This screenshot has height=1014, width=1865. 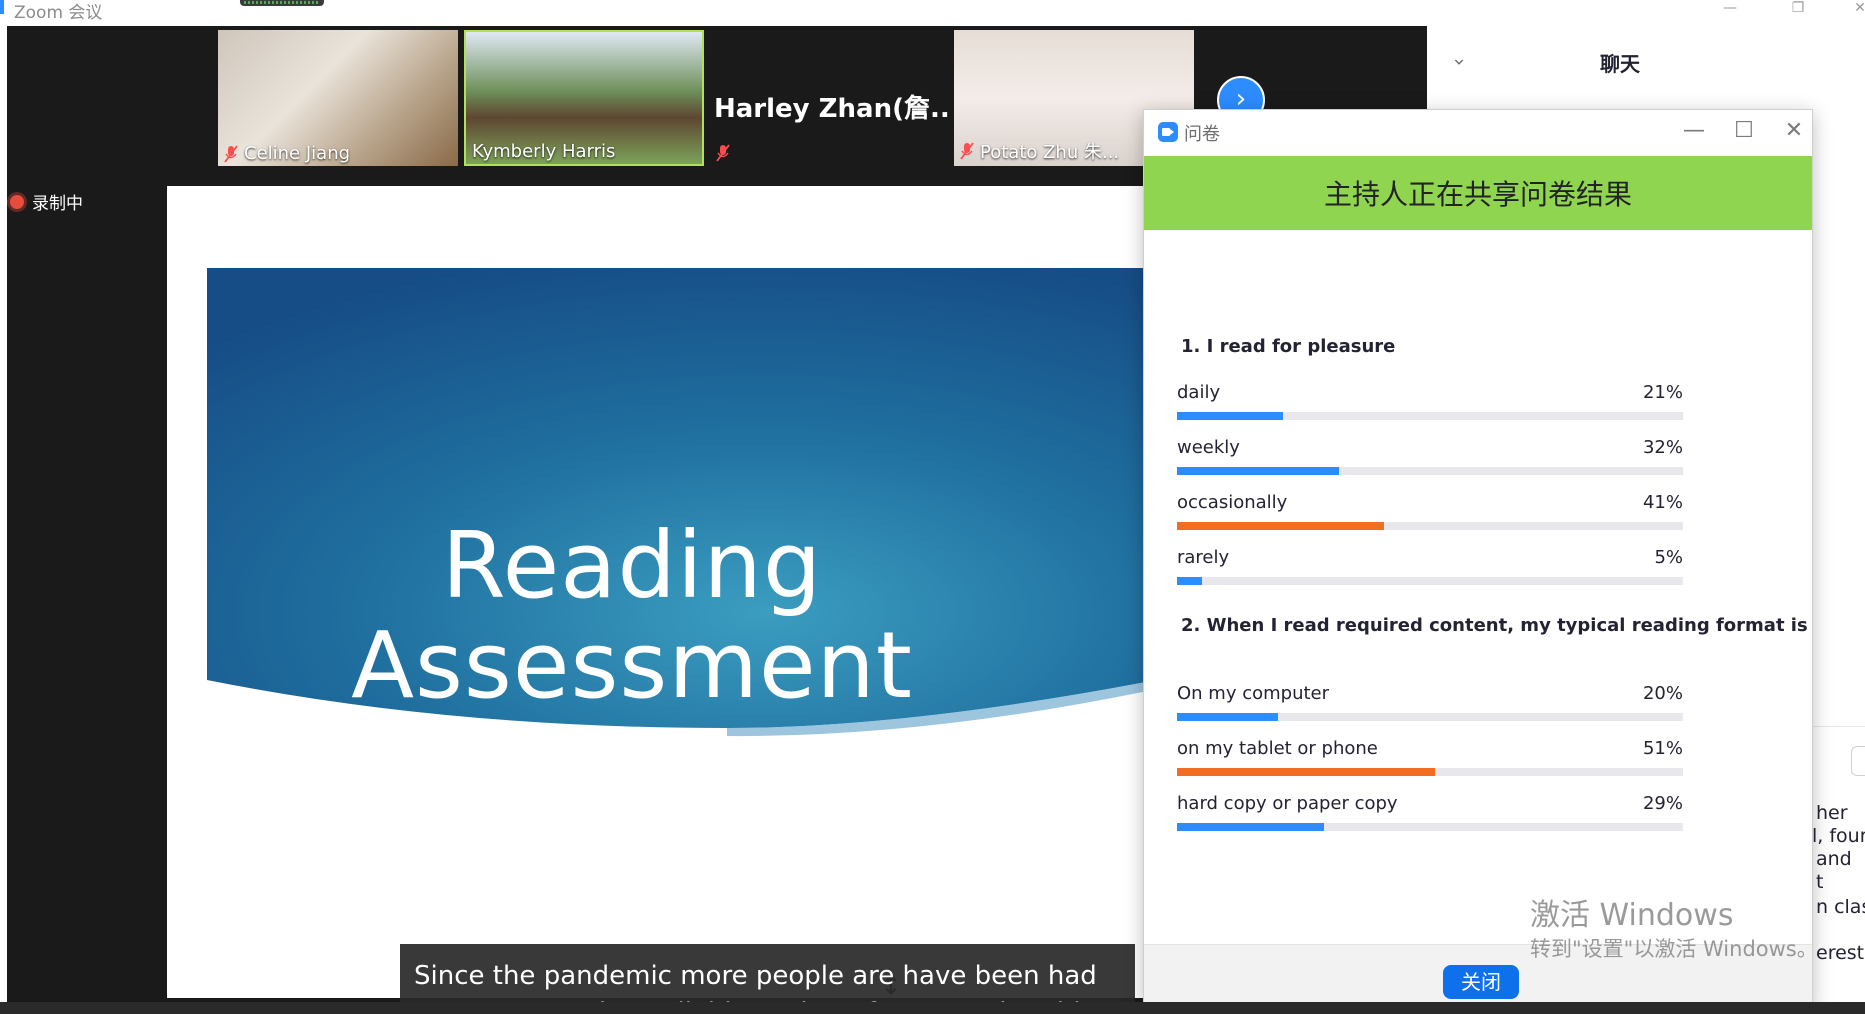 I want to click on question-title: 1. I read for pleasure, so click(x=1288, y=346).